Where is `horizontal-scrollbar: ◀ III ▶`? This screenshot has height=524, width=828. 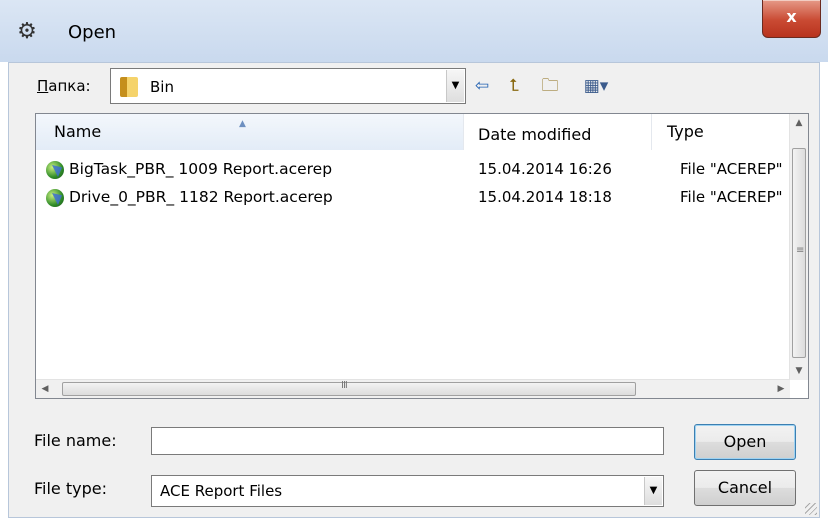
horizontal-scrollbar: ◀ III ▶ is located at coordinates (413, 388).